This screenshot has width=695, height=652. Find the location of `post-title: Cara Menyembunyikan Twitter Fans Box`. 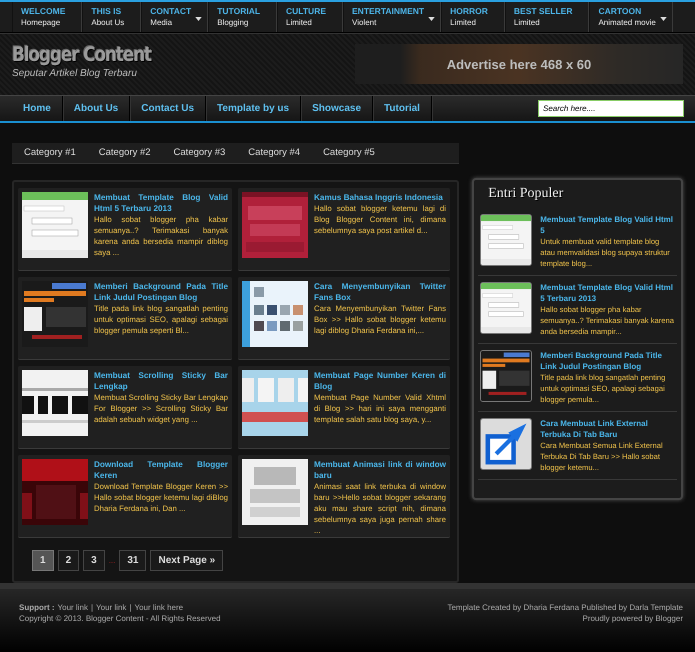

post-title: Cara Menyembunyikan Twitter Fans Box is located at coordinates (380, 292).